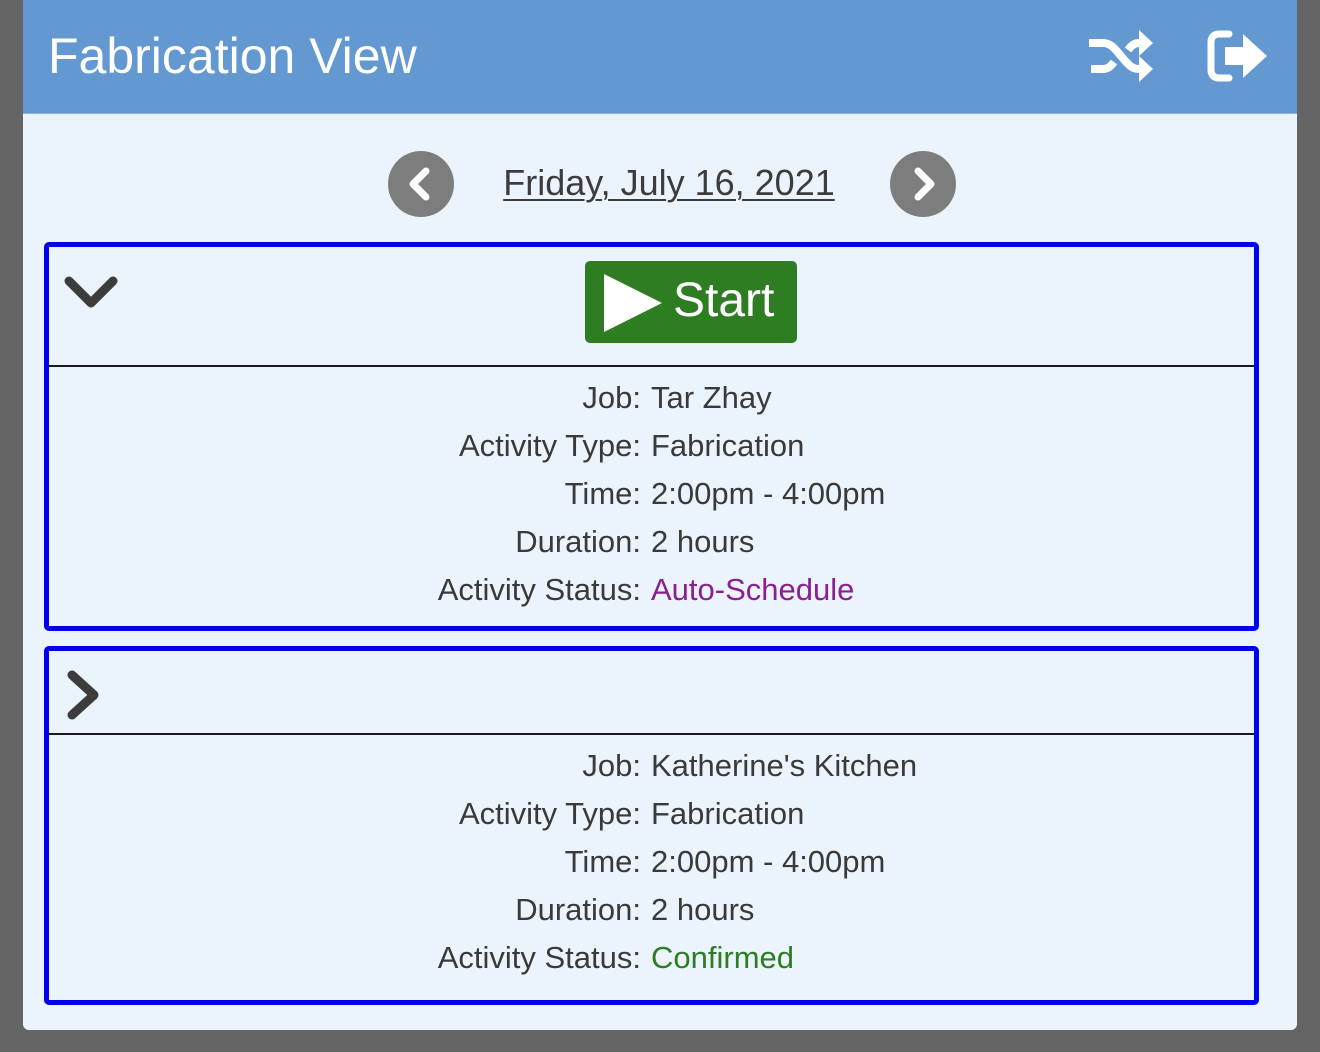 The height and width of the screenshot is (1052, 1320). I want to click on logout-icon, so click(1239, 56).